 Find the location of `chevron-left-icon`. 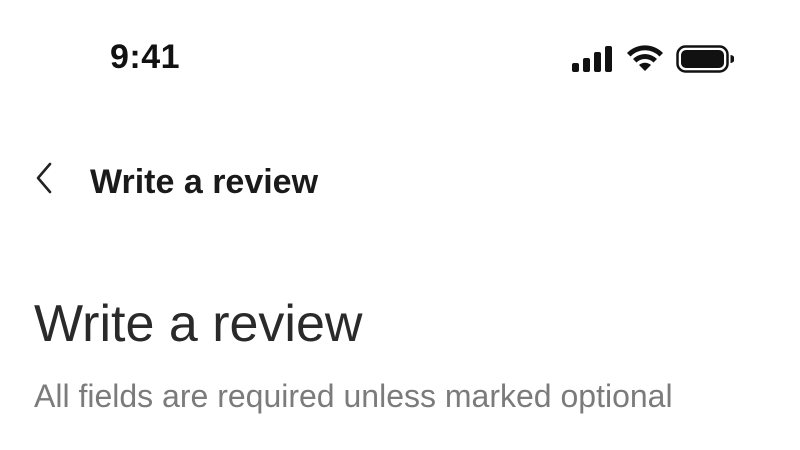

chevron-left-icon is located at coordinates (44, 180).